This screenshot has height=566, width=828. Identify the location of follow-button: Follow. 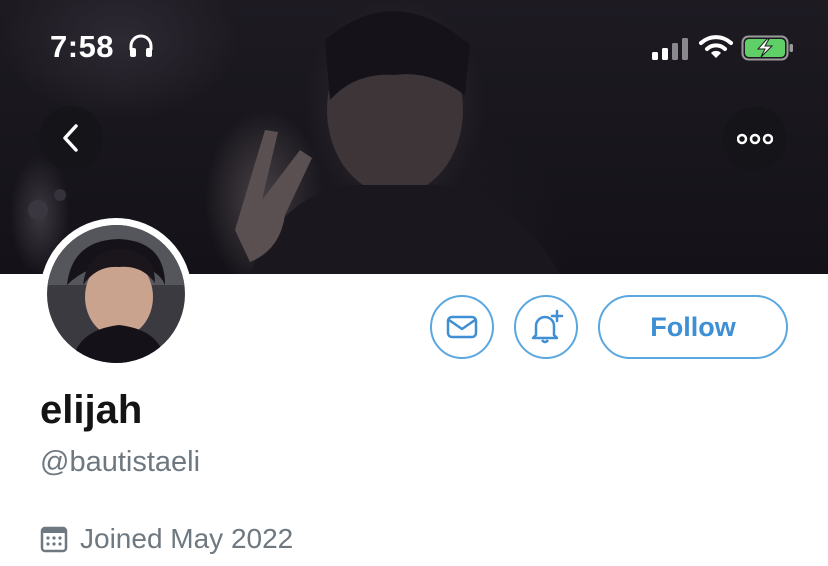
(693, 327).